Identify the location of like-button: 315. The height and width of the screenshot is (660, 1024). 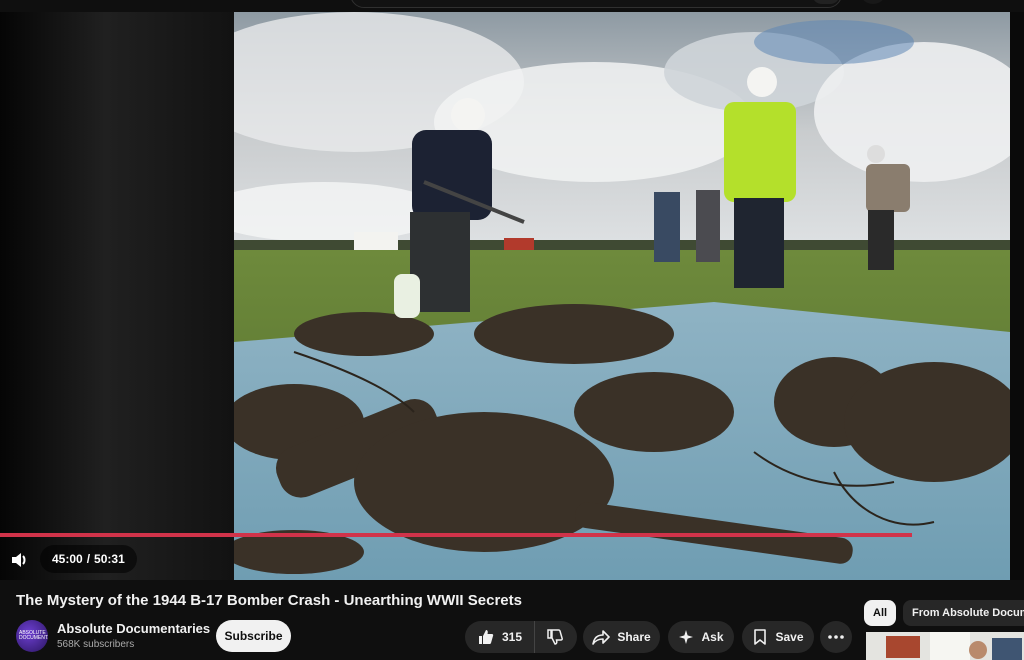
(500, 637).